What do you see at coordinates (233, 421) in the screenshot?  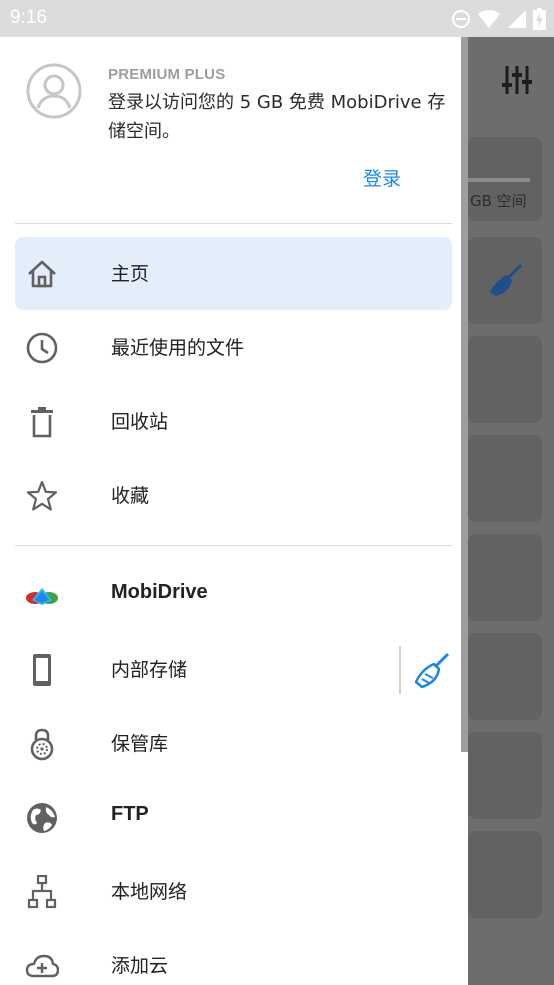 I see `nav-item-trash: 回收站` at bounding box center [233, 421].